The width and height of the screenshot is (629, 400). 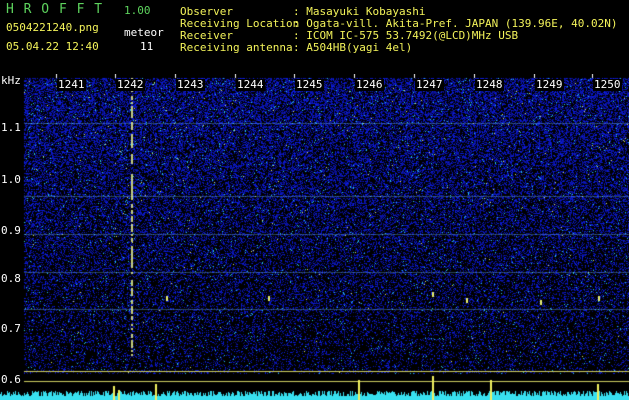 I want to click on freq-tick-label: 0.9, so click(x=11, y=230).